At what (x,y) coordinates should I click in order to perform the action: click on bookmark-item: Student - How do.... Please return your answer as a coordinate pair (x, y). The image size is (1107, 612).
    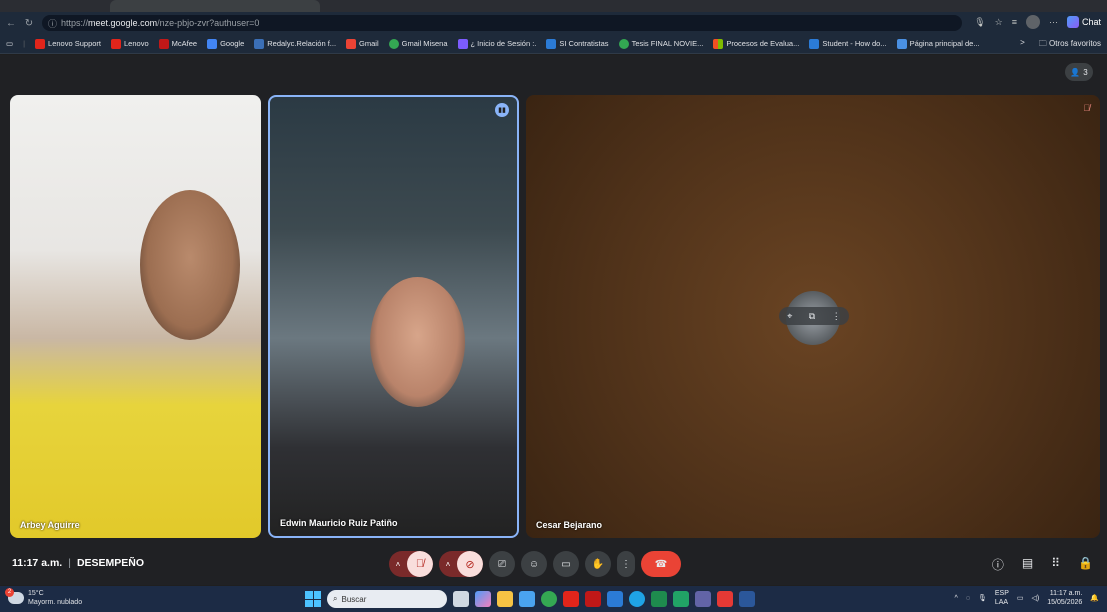
    Looking at the image, I should click on (848, 43).